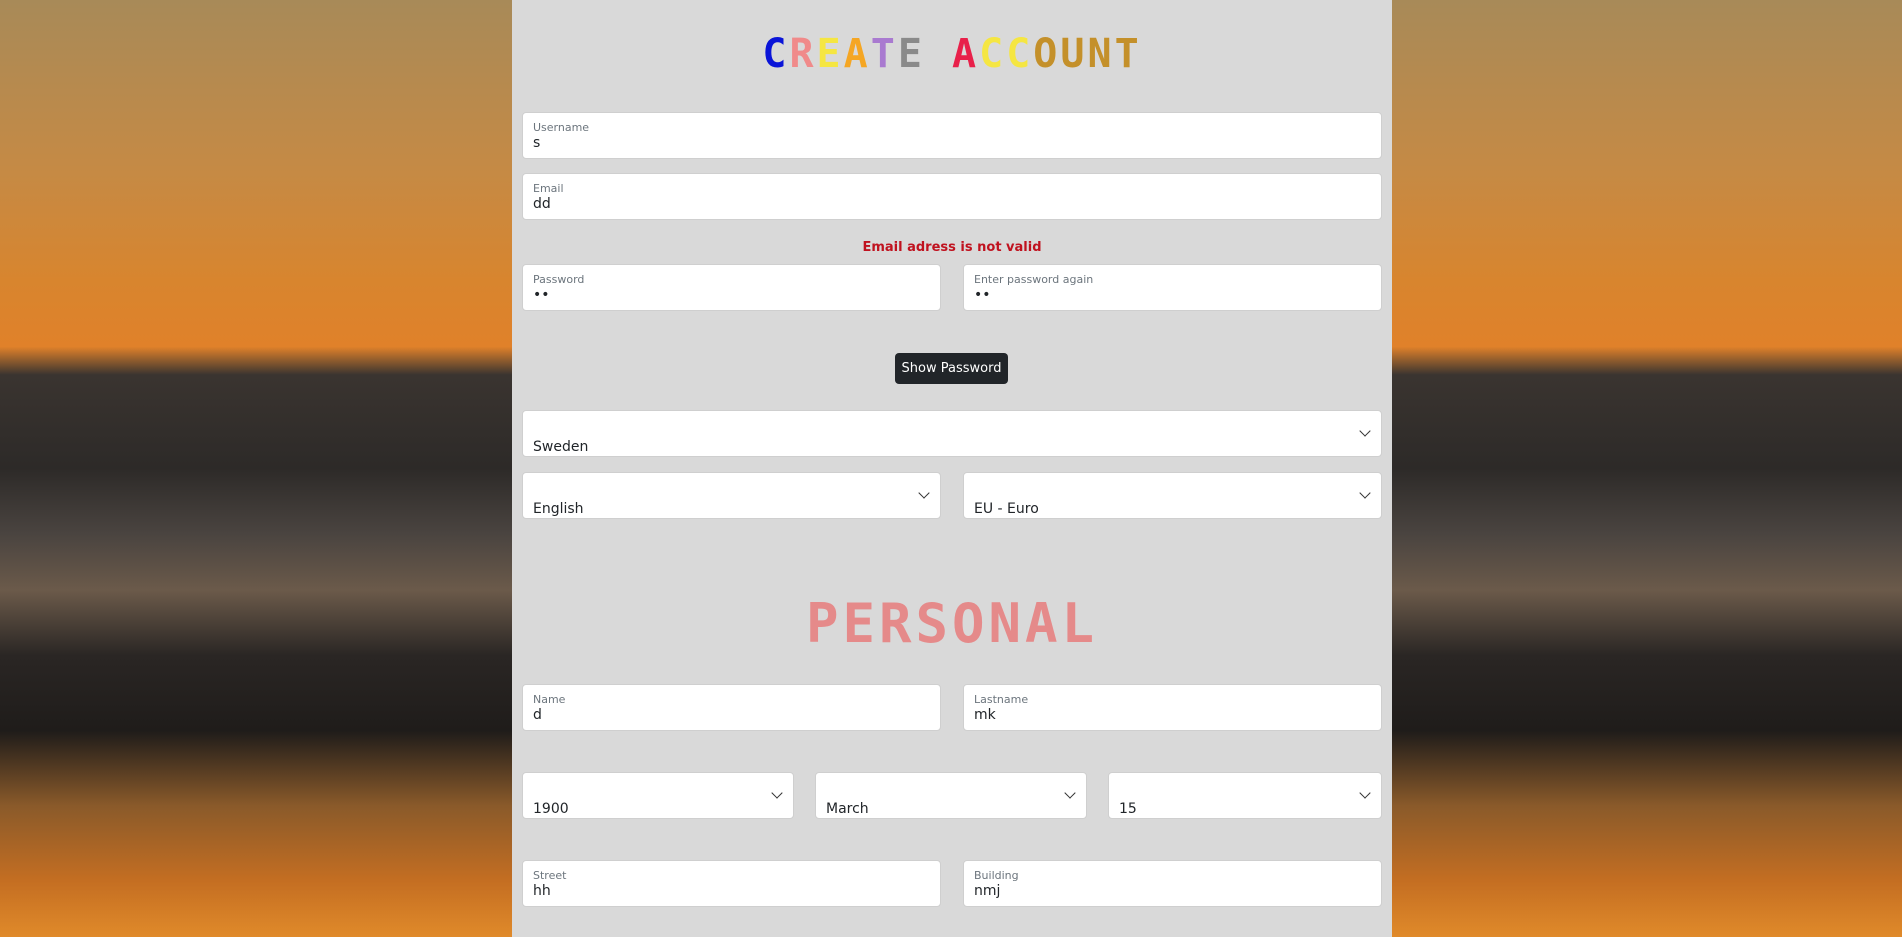 The height and width of the screenshot is (937, 1902). I want to click on street-label: Street, so click(550, 875).